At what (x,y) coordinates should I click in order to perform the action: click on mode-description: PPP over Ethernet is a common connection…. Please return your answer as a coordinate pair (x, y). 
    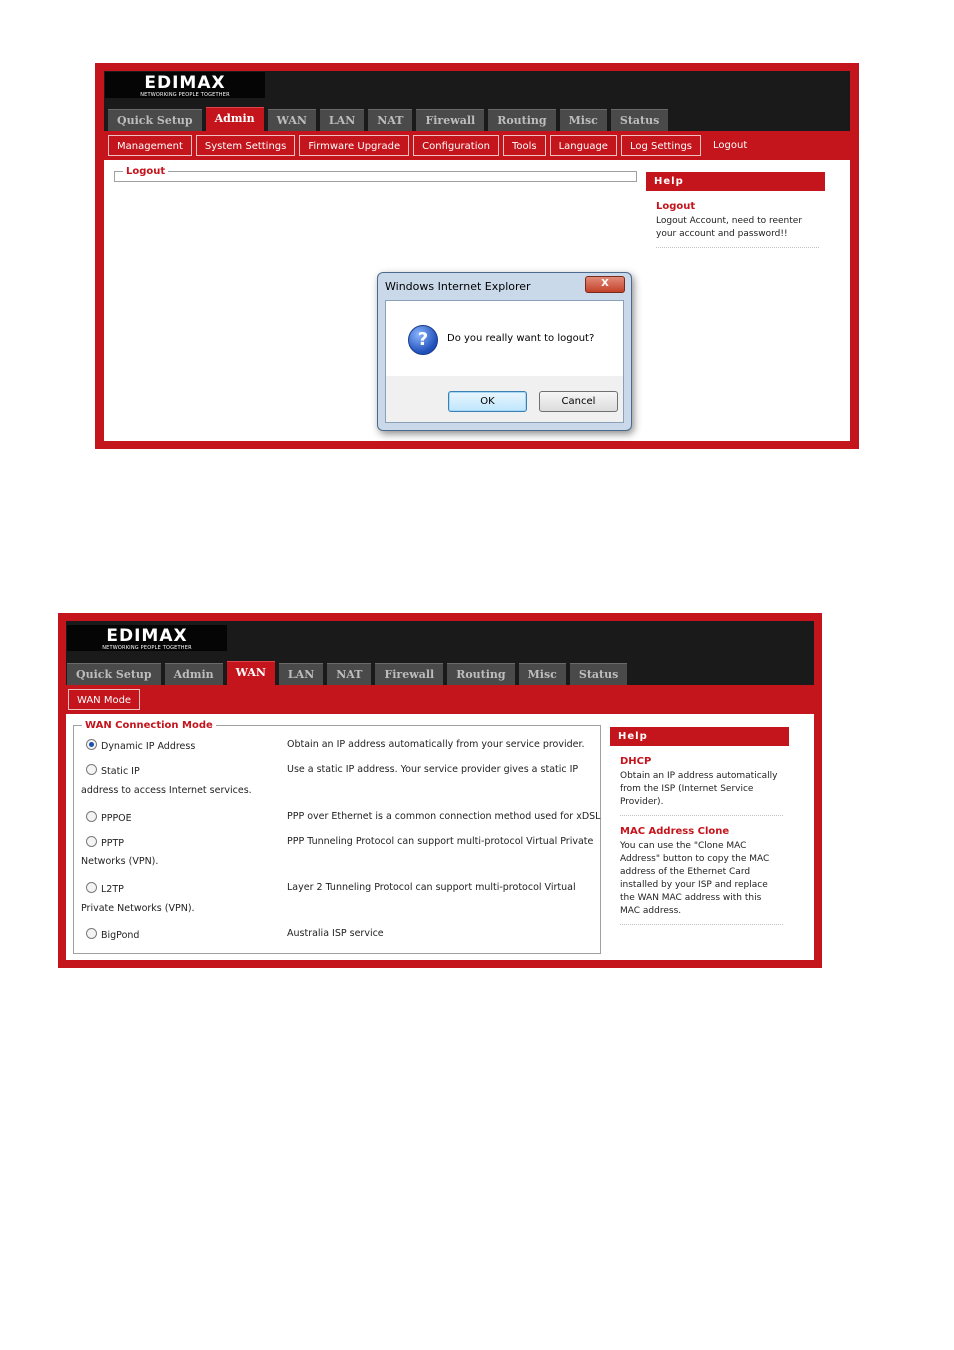
    Looking at the image, I should click on (444, 816).